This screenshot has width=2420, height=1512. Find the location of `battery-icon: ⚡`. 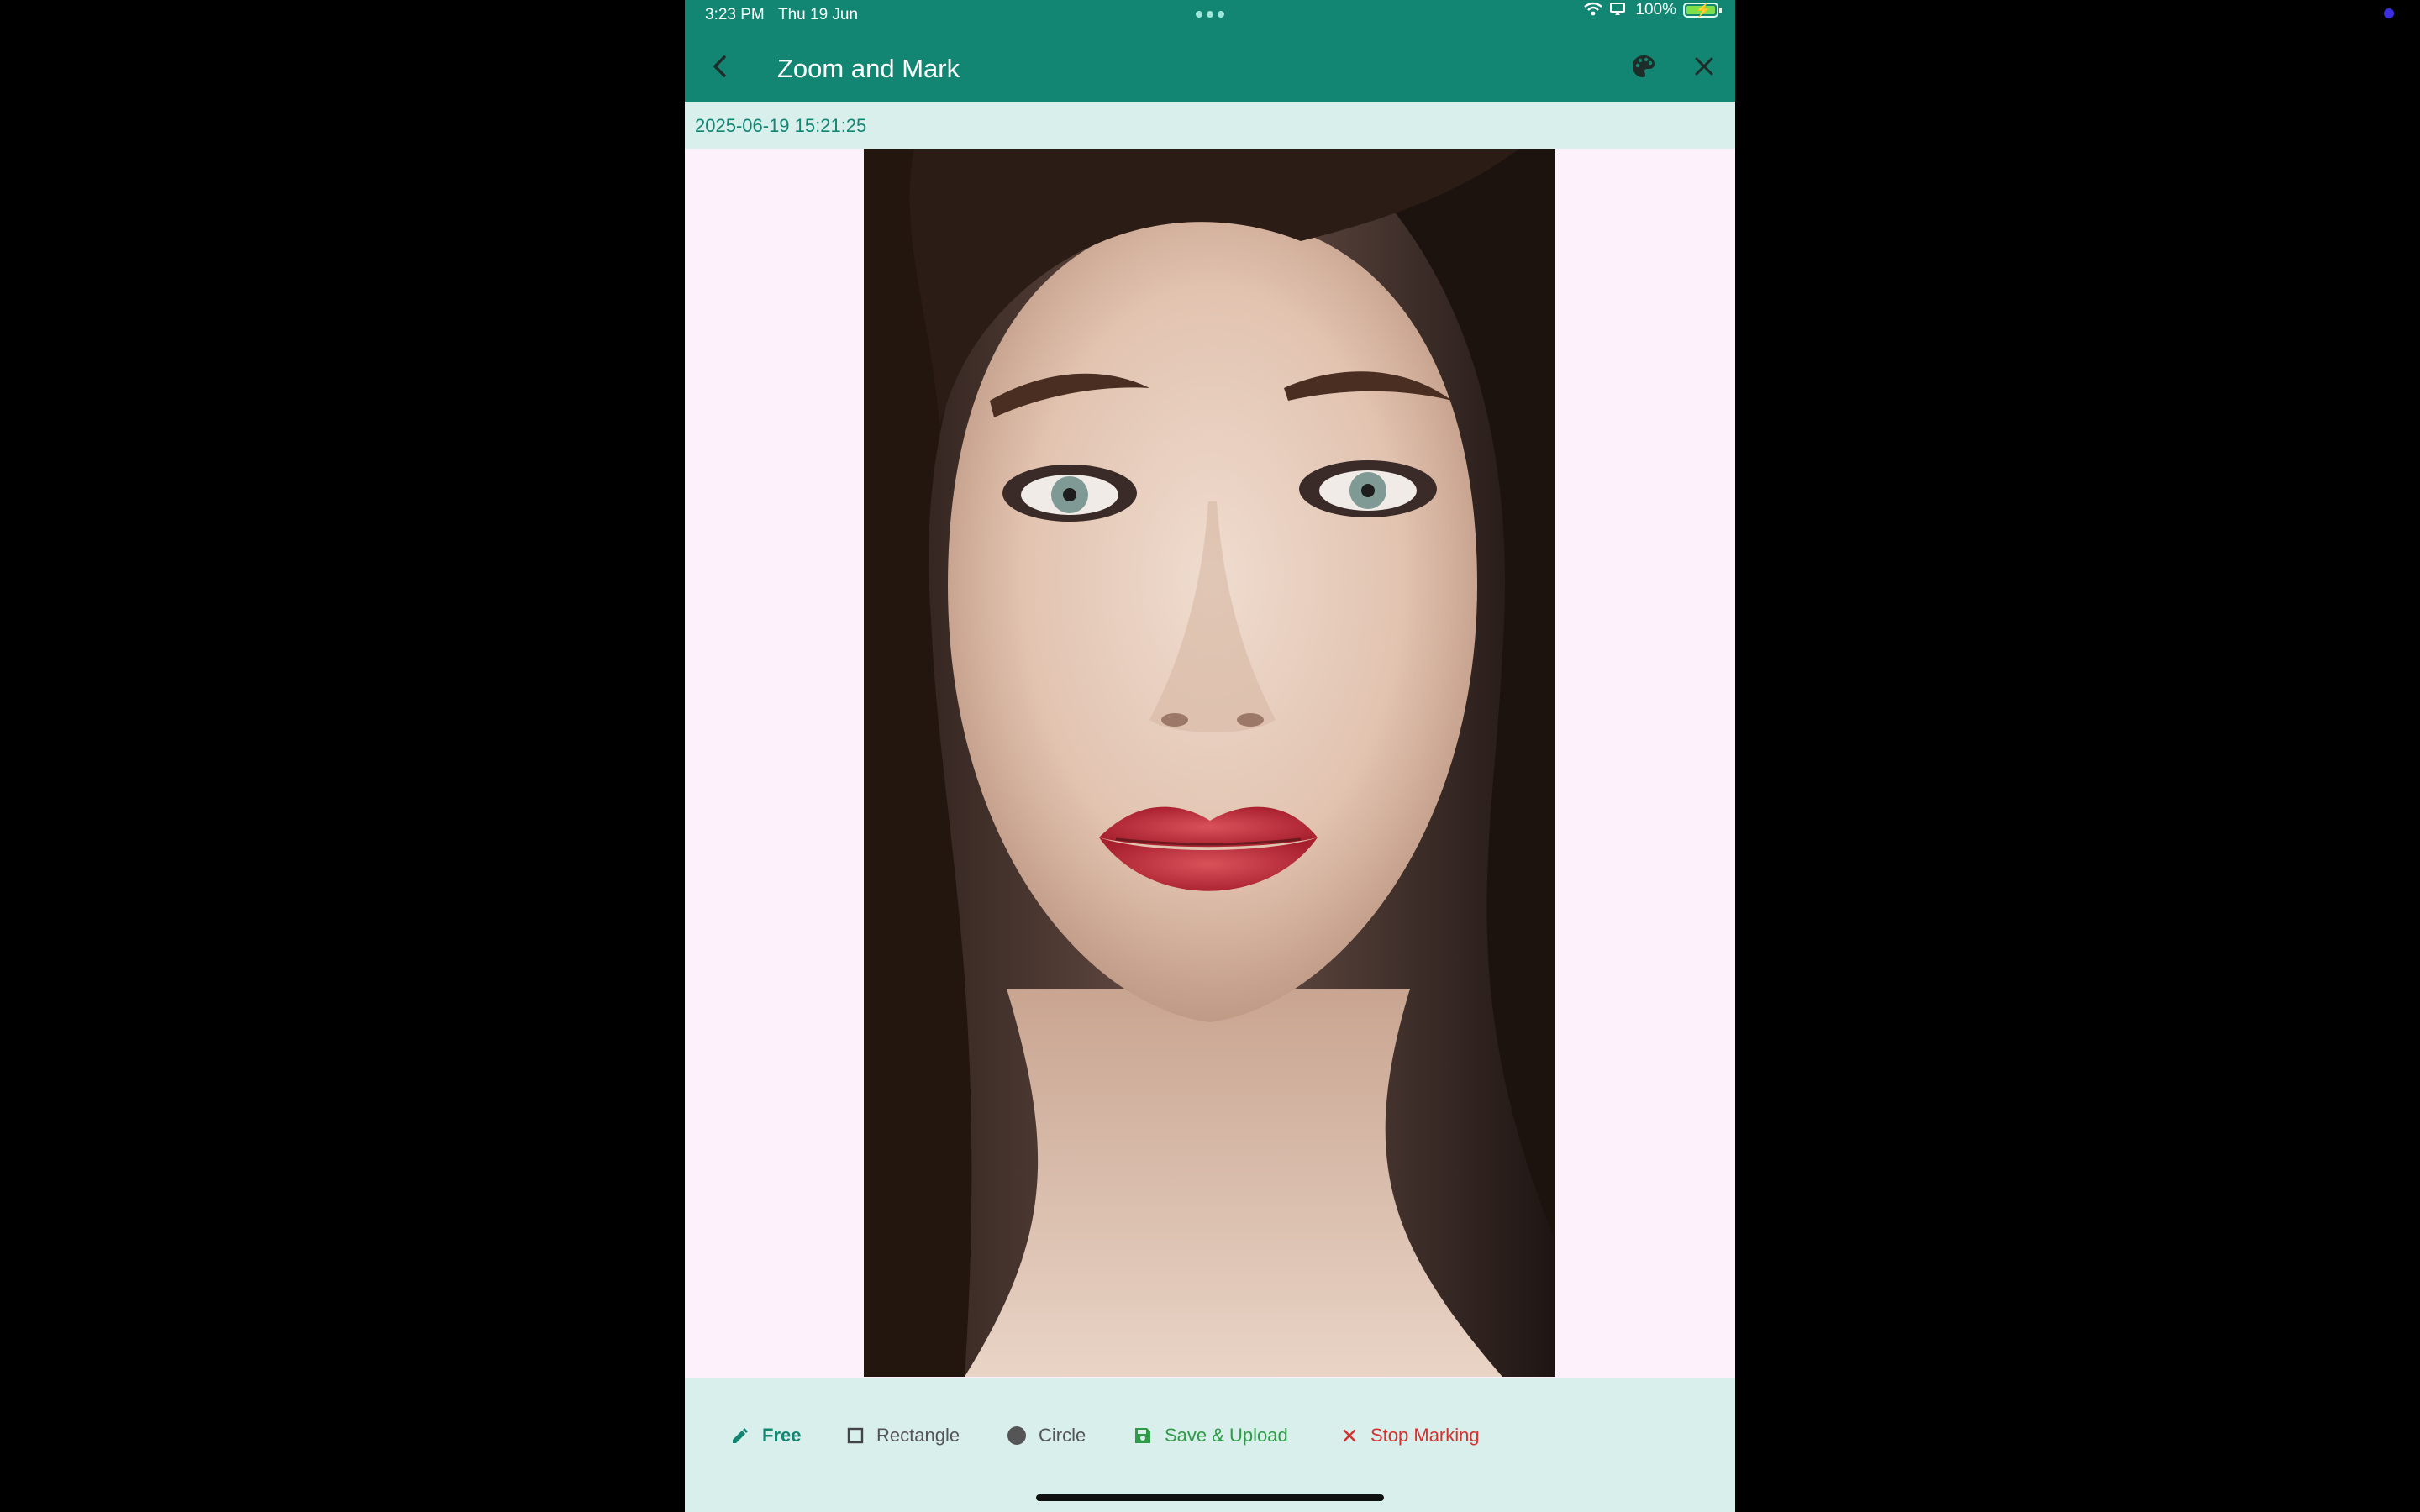

battery-icon: ⚡ is located at coordinates (1703, 10).